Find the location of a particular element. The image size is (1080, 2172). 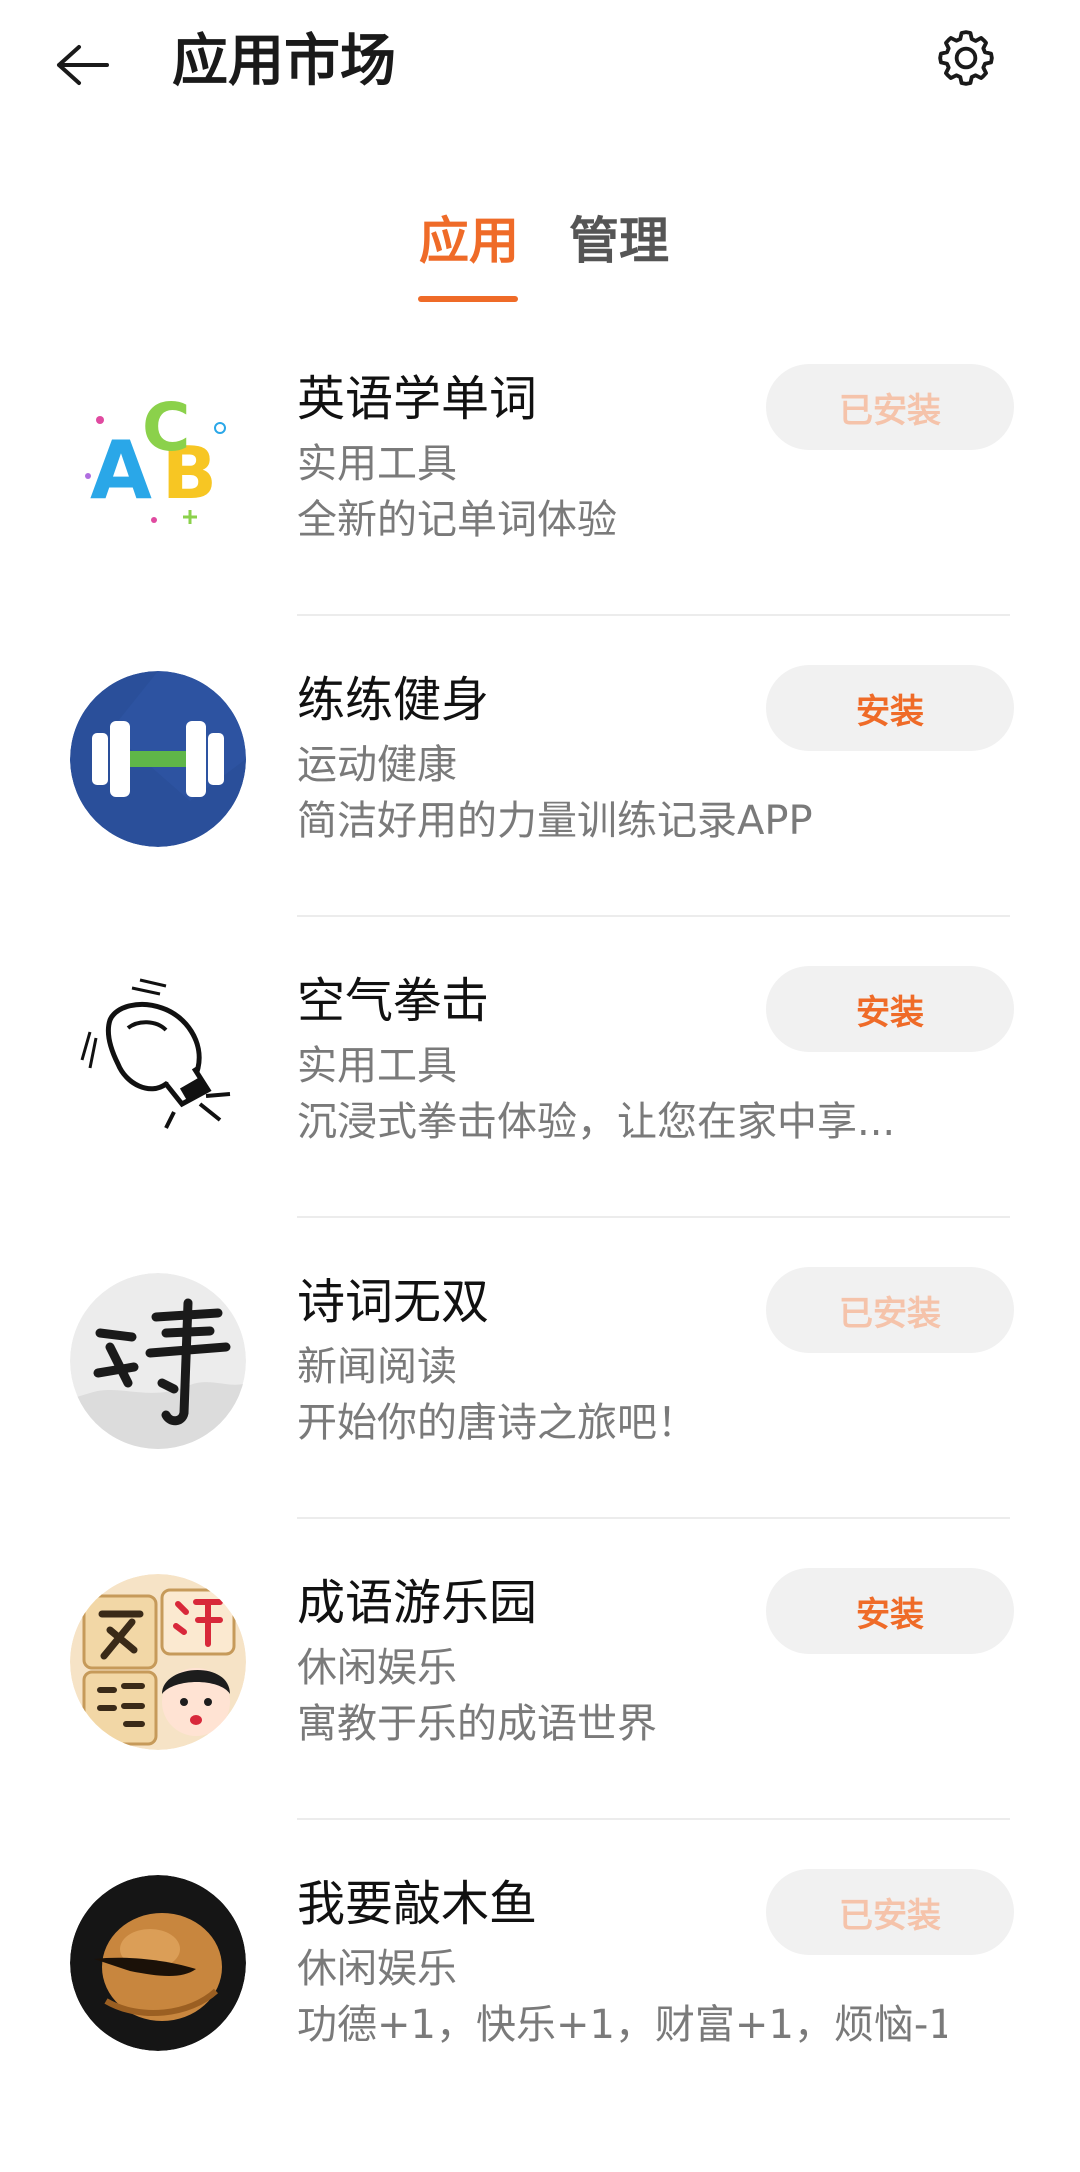

wooden-fish-icon is located at coordinates (158, 1963).